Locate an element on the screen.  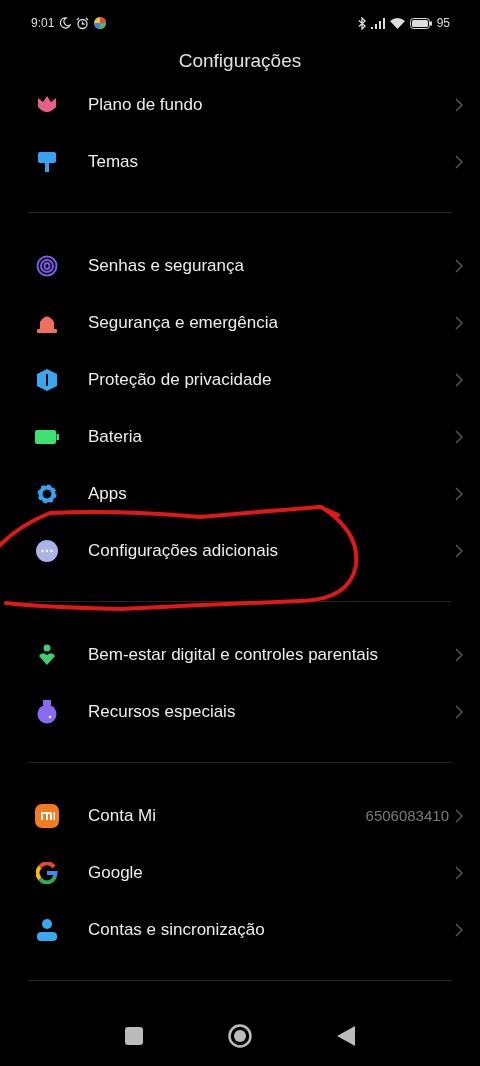
pinwheel-icon is located at coordinates (100, 23).